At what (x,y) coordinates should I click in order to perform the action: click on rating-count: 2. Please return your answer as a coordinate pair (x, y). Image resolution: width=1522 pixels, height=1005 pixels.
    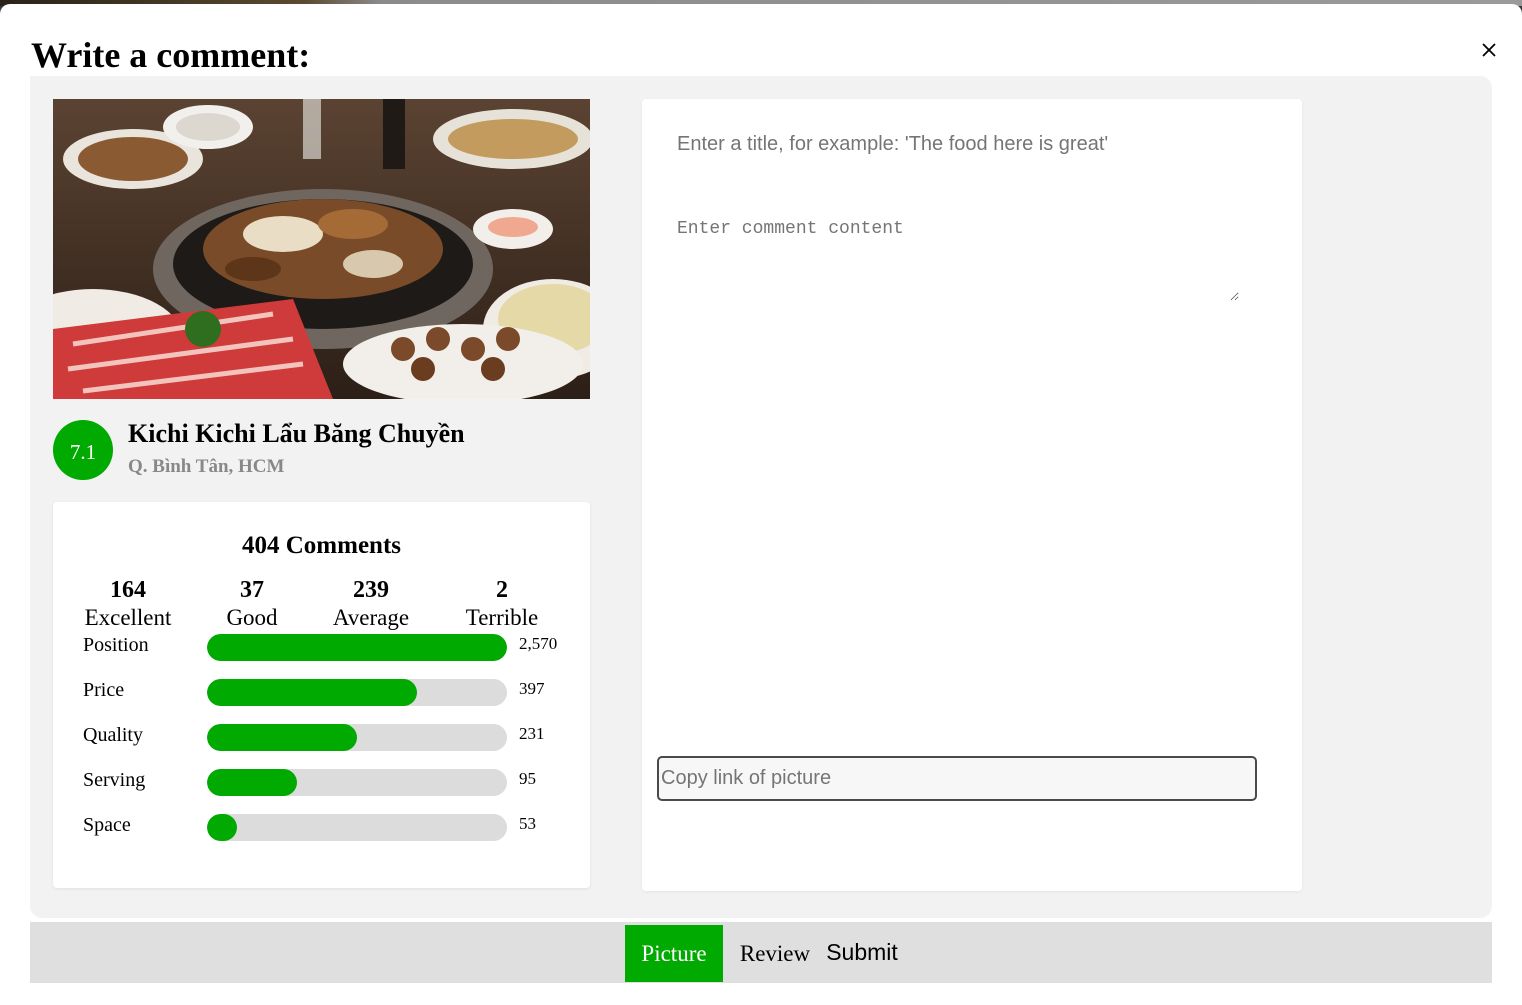
    Looking at the image, I should click on (502, 590).